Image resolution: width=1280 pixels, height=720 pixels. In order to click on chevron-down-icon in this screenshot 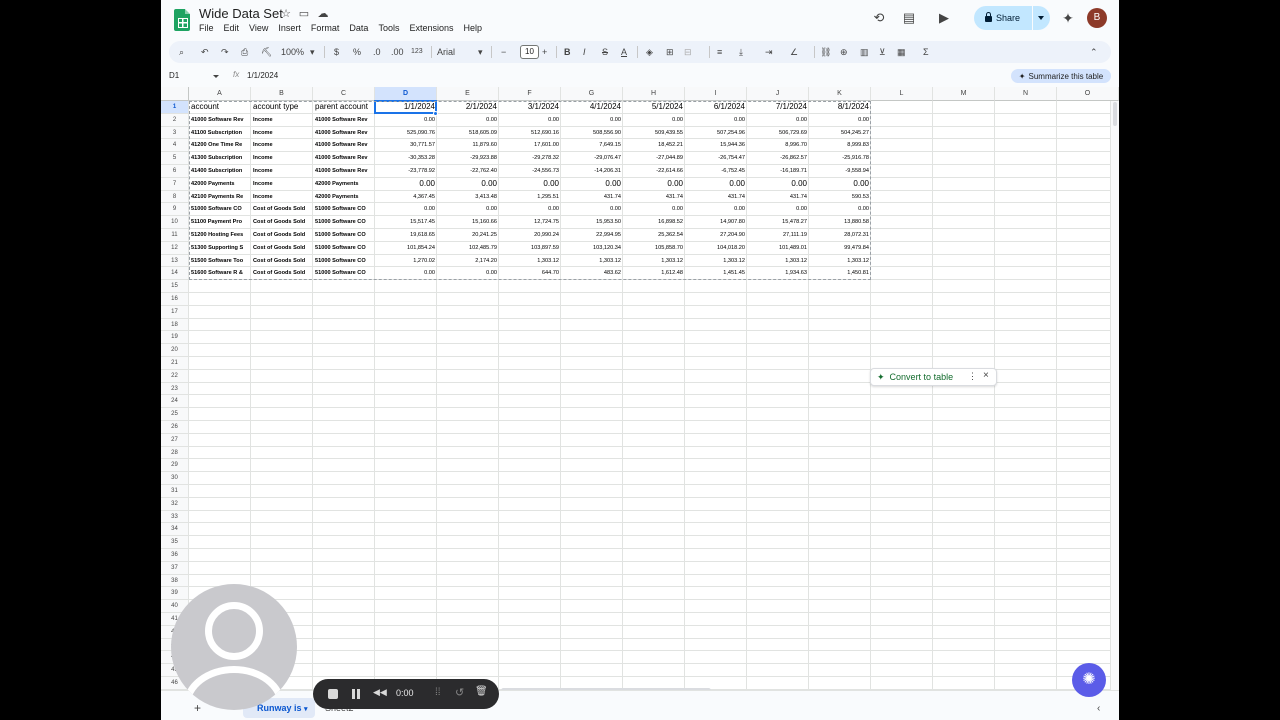, I will do `click(216, 76)`.